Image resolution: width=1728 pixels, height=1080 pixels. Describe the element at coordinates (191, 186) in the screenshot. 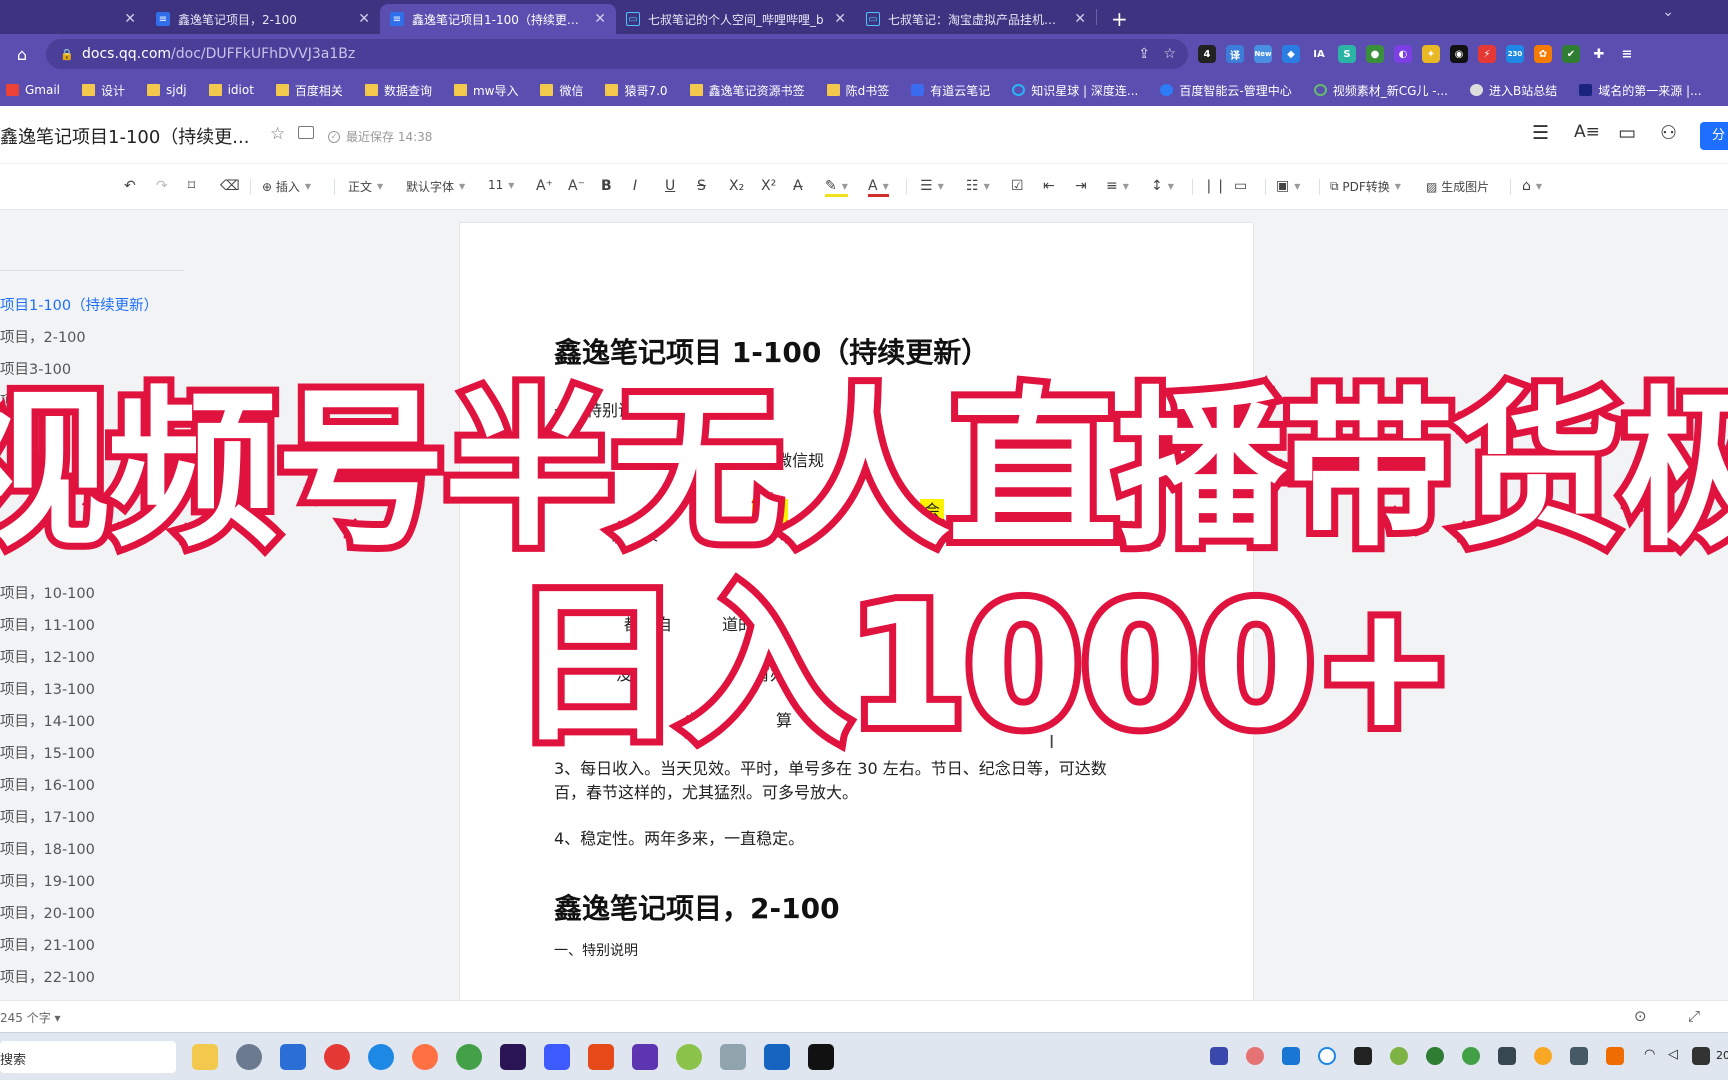

I see `format-painter-icon: ⌑` at that location.